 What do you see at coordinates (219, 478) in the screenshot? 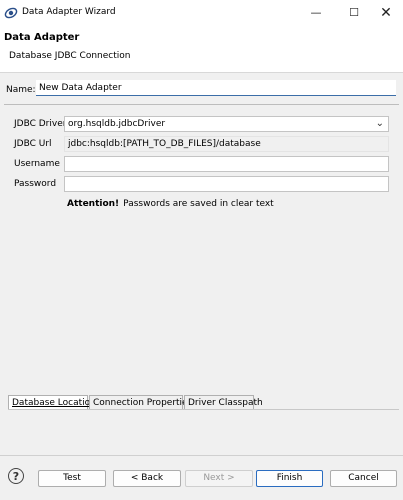
I see `next-button: Next >` at bounding box center [219, 478].